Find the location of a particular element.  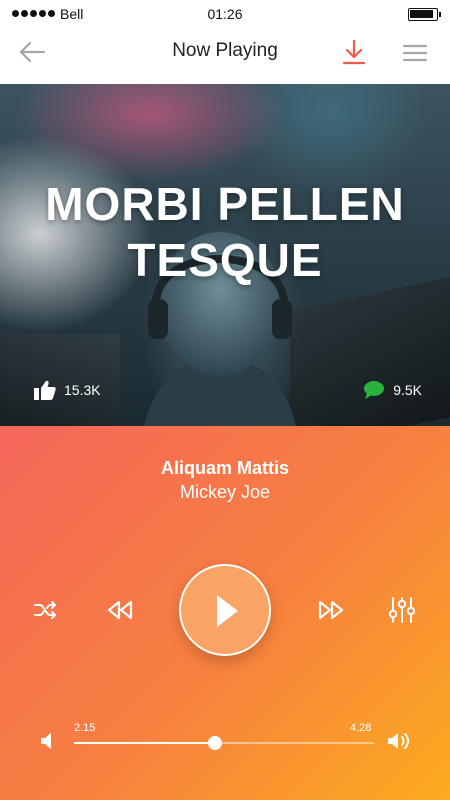

menu-icon is located at coordinates (415, 53).